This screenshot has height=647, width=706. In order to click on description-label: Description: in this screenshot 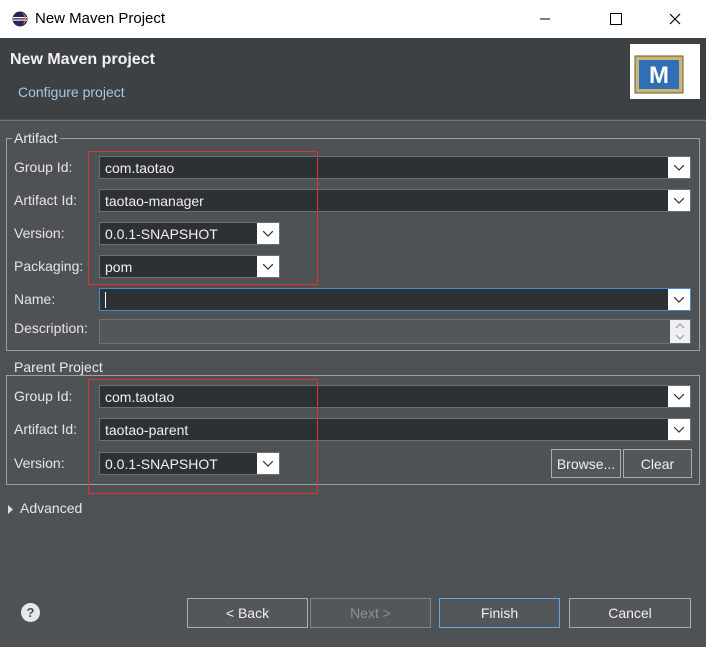, I will do `click(51, 328)`.